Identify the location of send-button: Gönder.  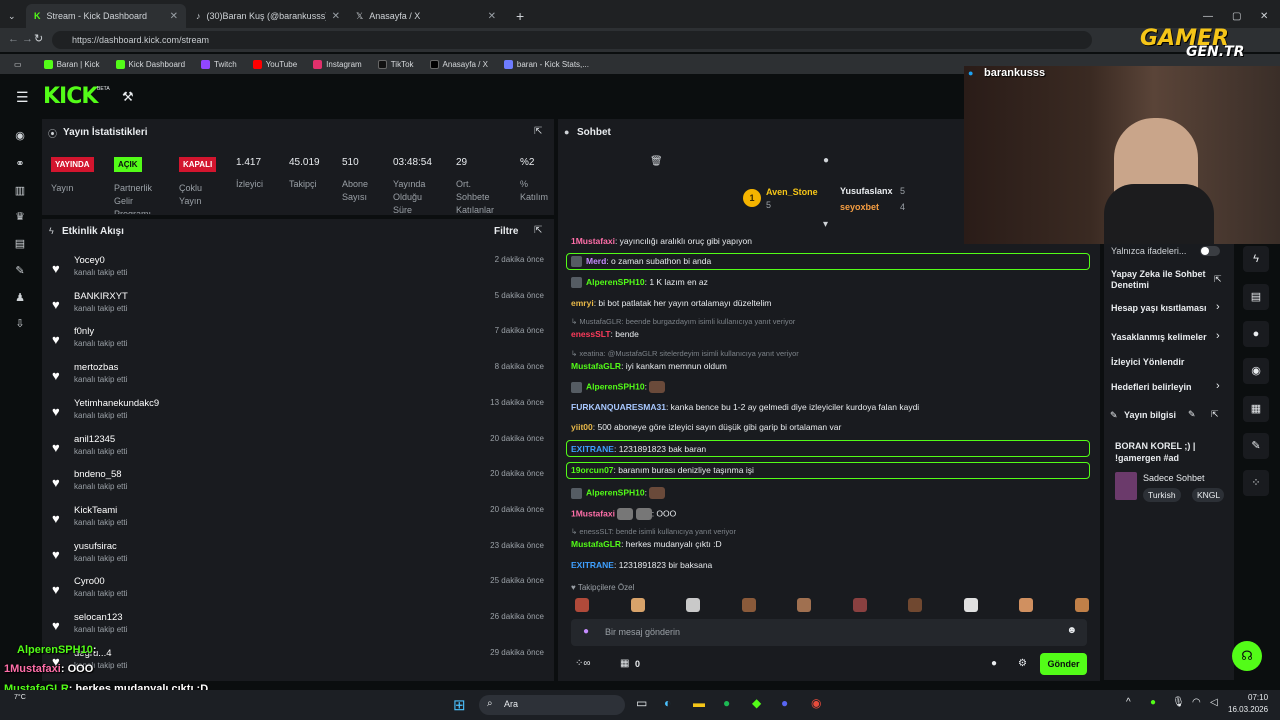
(1063, 664).